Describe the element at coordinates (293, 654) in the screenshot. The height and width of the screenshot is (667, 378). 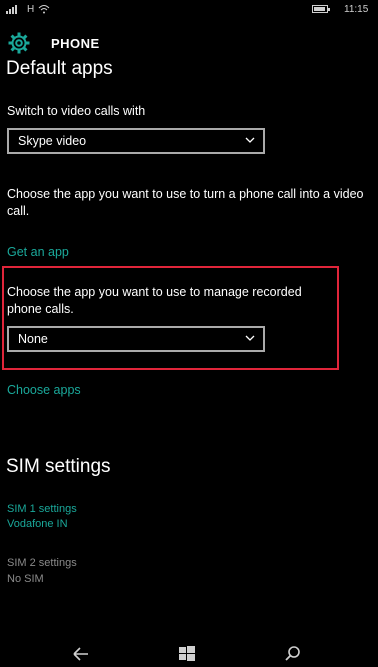
I see `search-icon` at that location.